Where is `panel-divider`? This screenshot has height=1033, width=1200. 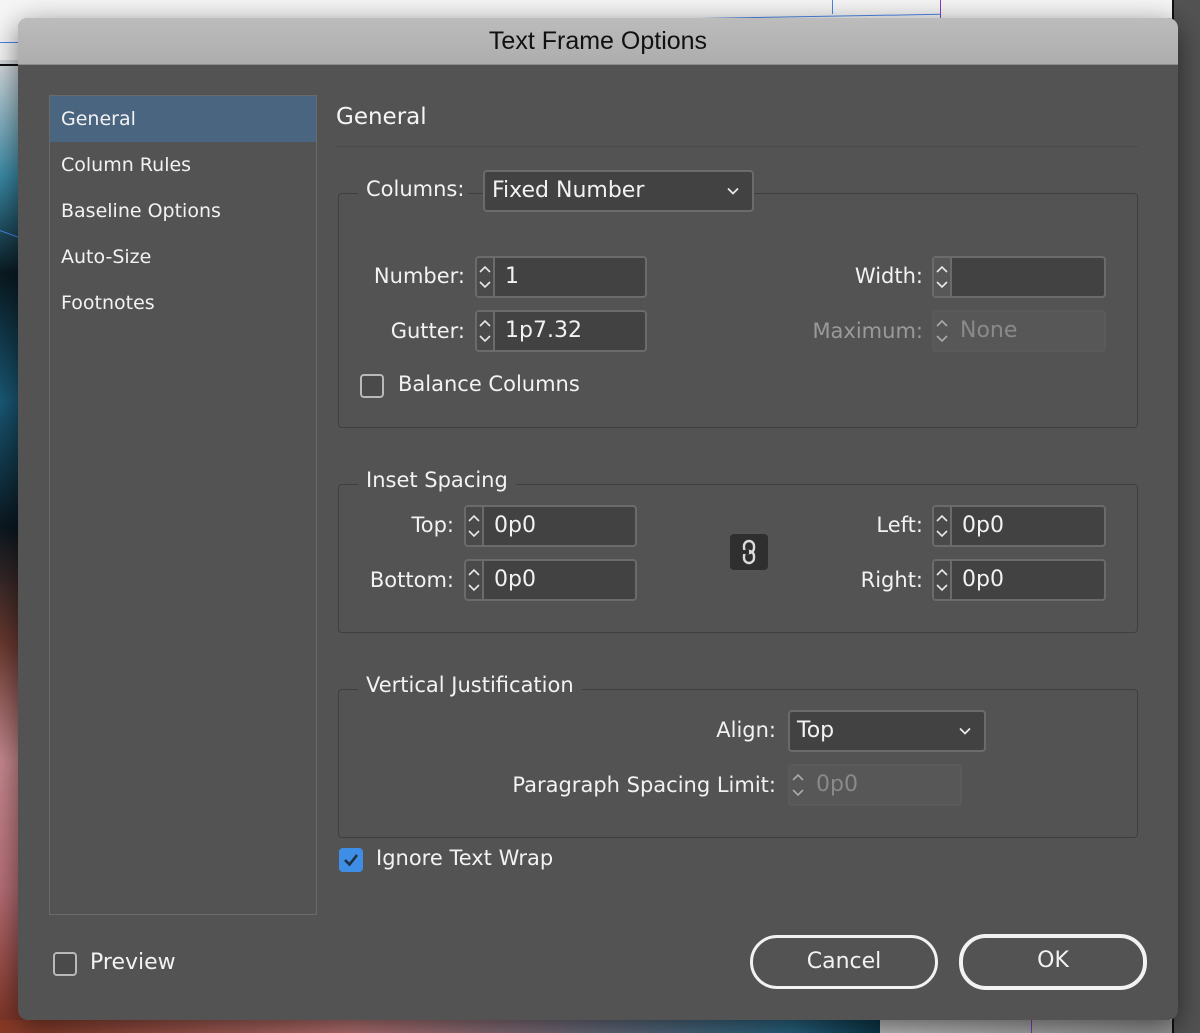
panel-divider is located at coordinates (737, 146).